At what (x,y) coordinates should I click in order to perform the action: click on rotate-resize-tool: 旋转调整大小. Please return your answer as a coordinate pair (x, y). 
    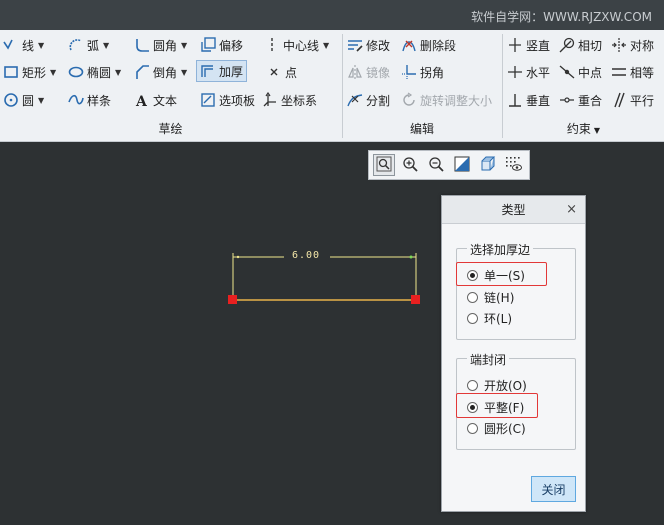
    Looking at the image, I should click on (446, 100).